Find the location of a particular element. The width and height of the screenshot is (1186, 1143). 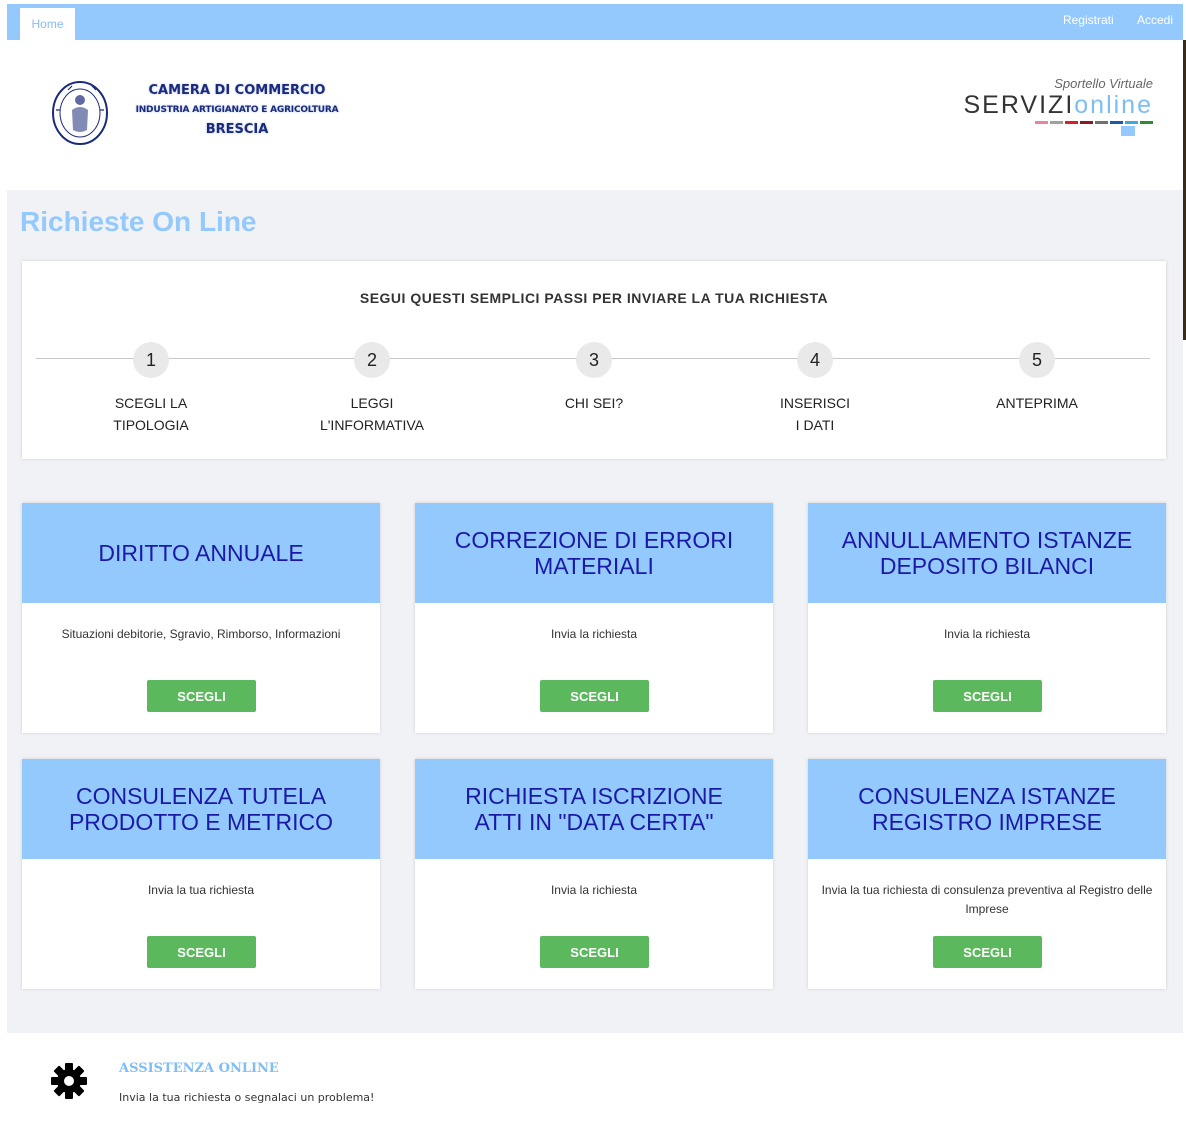

logo-color-bar is located at coordinates (1048, 122).